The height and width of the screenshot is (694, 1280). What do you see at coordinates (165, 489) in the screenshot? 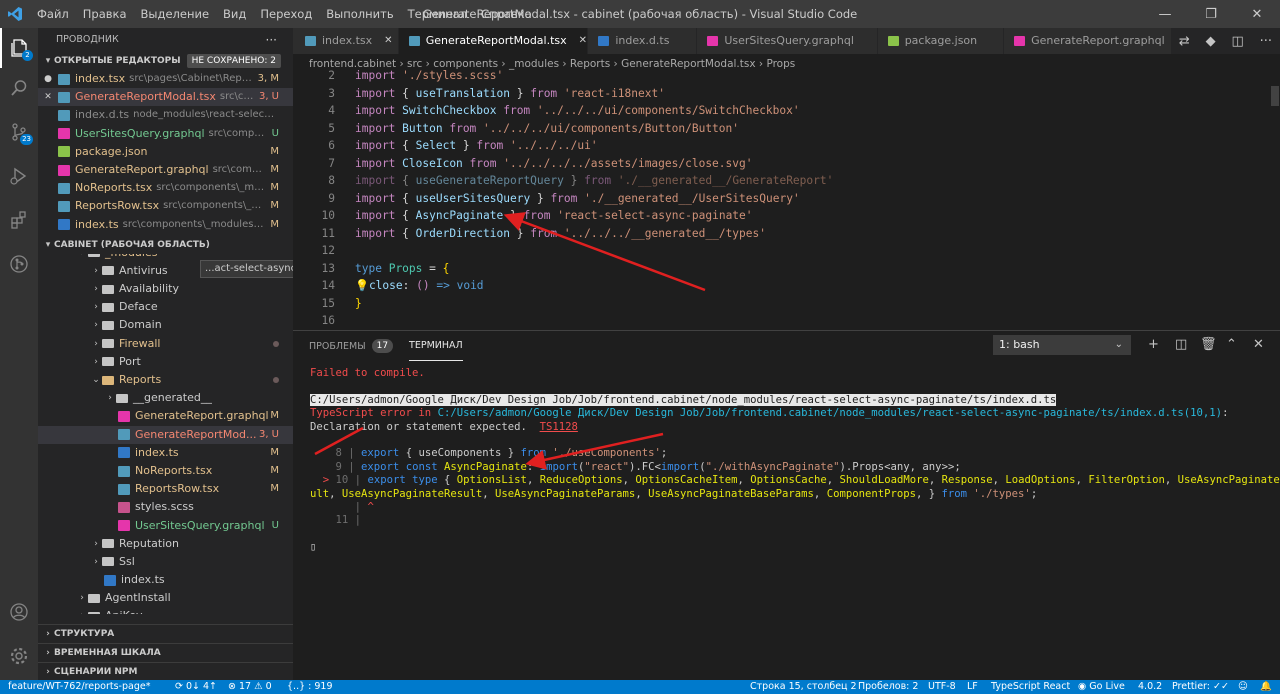
I see `tree-file: ReportsRow.tsx M` at bounding box center [165, 489].